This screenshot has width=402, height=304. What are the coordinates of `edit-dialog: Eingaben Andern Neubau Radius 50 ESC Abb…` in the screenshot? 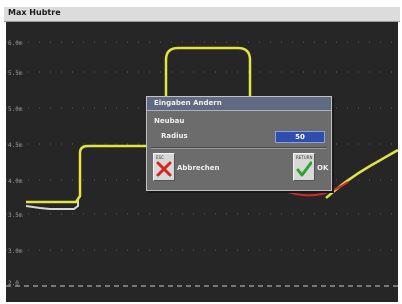 It's located at (239, 143).